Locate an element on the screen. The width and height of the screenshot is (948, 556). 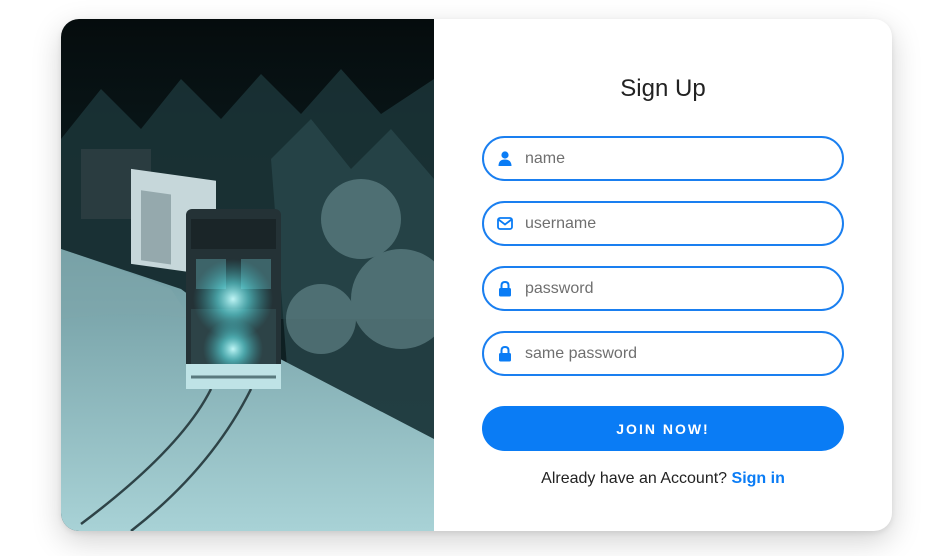
password-input is located at coordinates (683, 288).